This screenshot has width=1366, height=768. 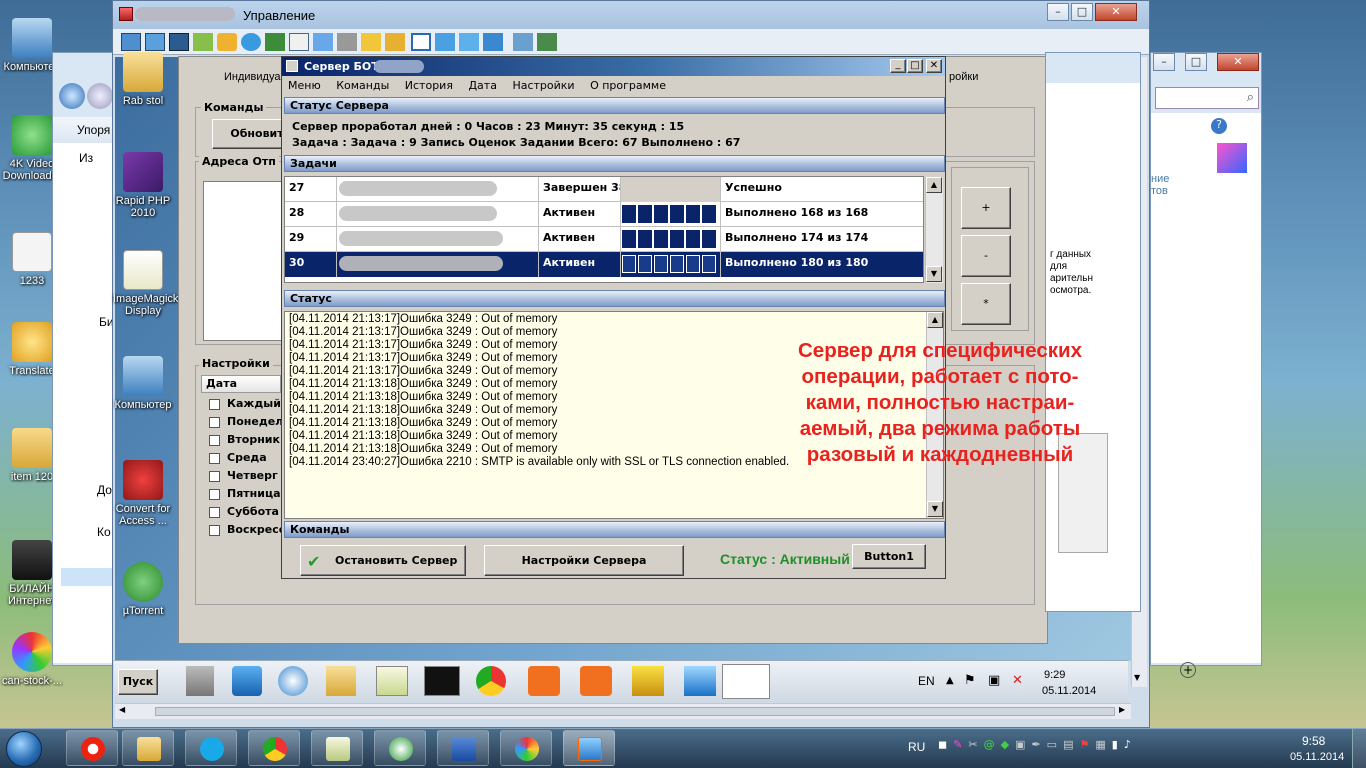 What do you see at coordinates (986, 208) in the screenshot?
I see `plus-button: +` at bounding box center [986, 208].